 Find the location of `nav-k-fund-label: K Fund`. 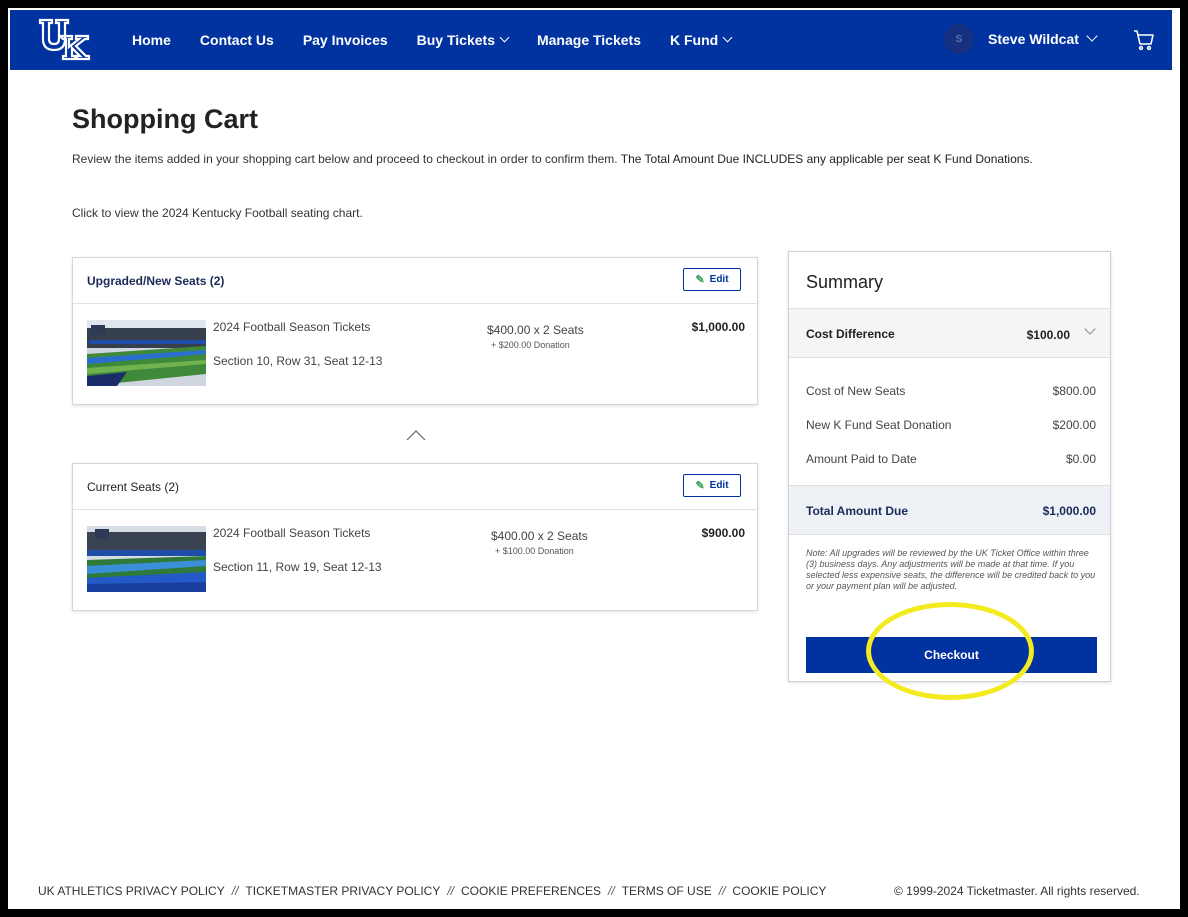

nav-k-fund-label: K Fund is located at coordinates (694, 40).